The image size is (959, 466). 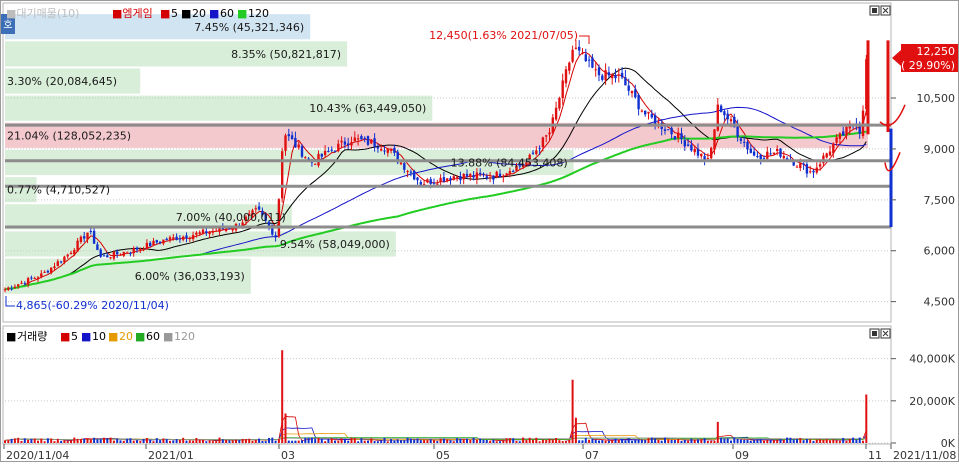 What do you see at coordinates (190, 276) in the screenshot?
I see `volume-profile-label: 6.00% (36,033,193)` at bounding box center [190, 276].